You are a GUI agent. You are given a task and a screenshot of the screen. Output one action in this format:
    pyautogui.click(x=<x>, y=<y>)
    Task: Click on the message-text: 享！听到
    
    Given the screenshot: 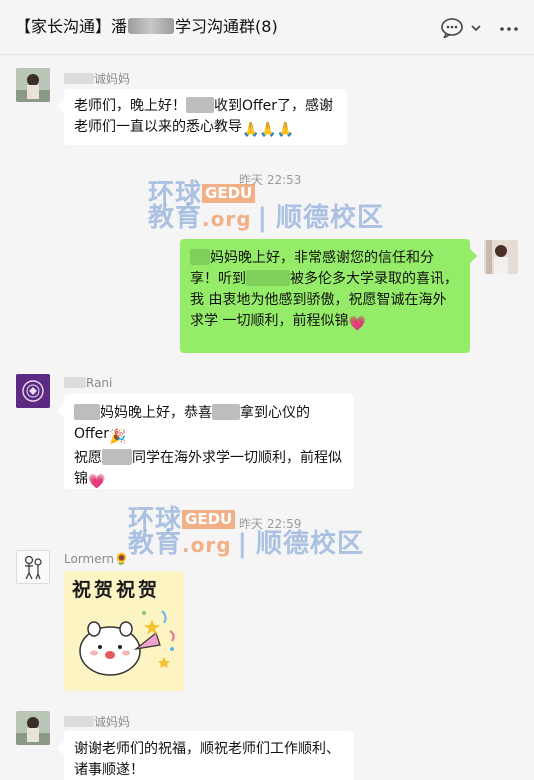 What is the action you would take?
    pyautogui.click(x=218, y=279)
    